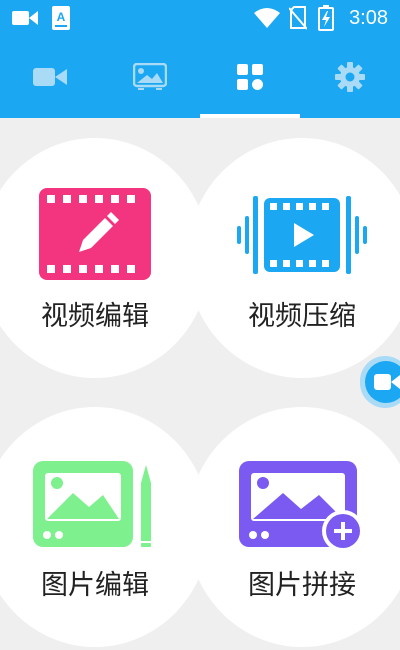  Describe the element at coordinates (298, 18) in the screenshot. I see `no-sim-icon` at that location.